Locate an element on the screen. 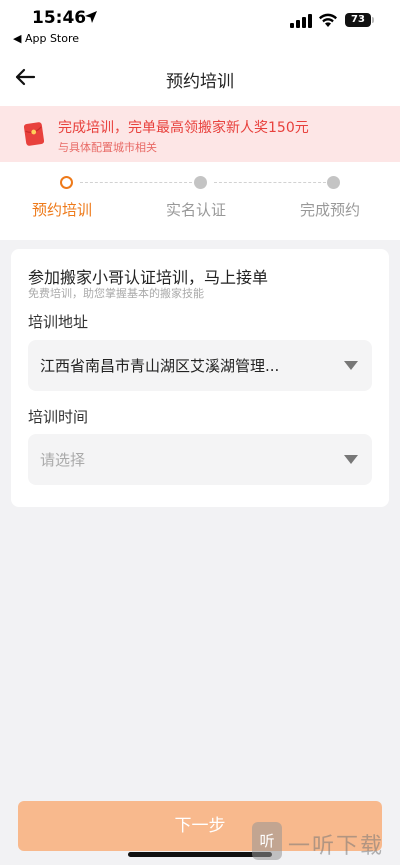 This screenshot has height=865, width=400. watermark-badge: 听 is located at coordinates (267, 841).